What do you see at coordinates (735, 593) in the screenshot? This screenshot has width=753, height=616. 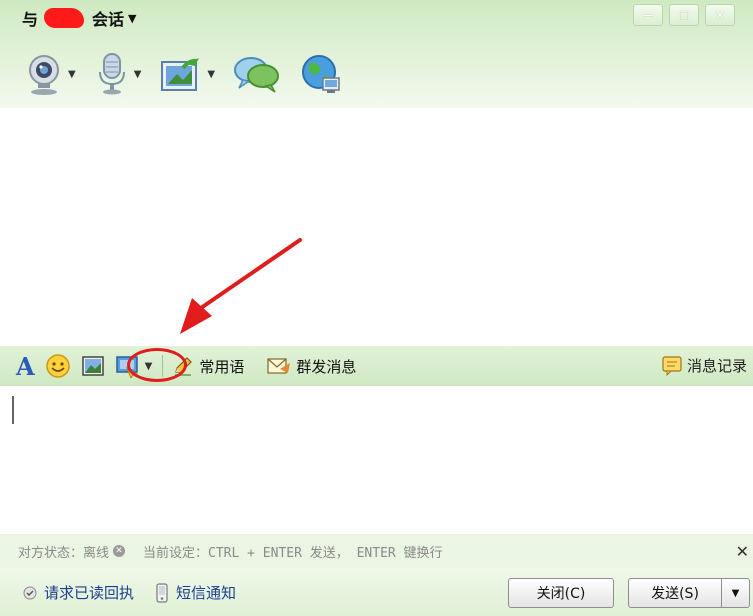 I see `send-options-button: ▼` at bounding box center [735, 593].